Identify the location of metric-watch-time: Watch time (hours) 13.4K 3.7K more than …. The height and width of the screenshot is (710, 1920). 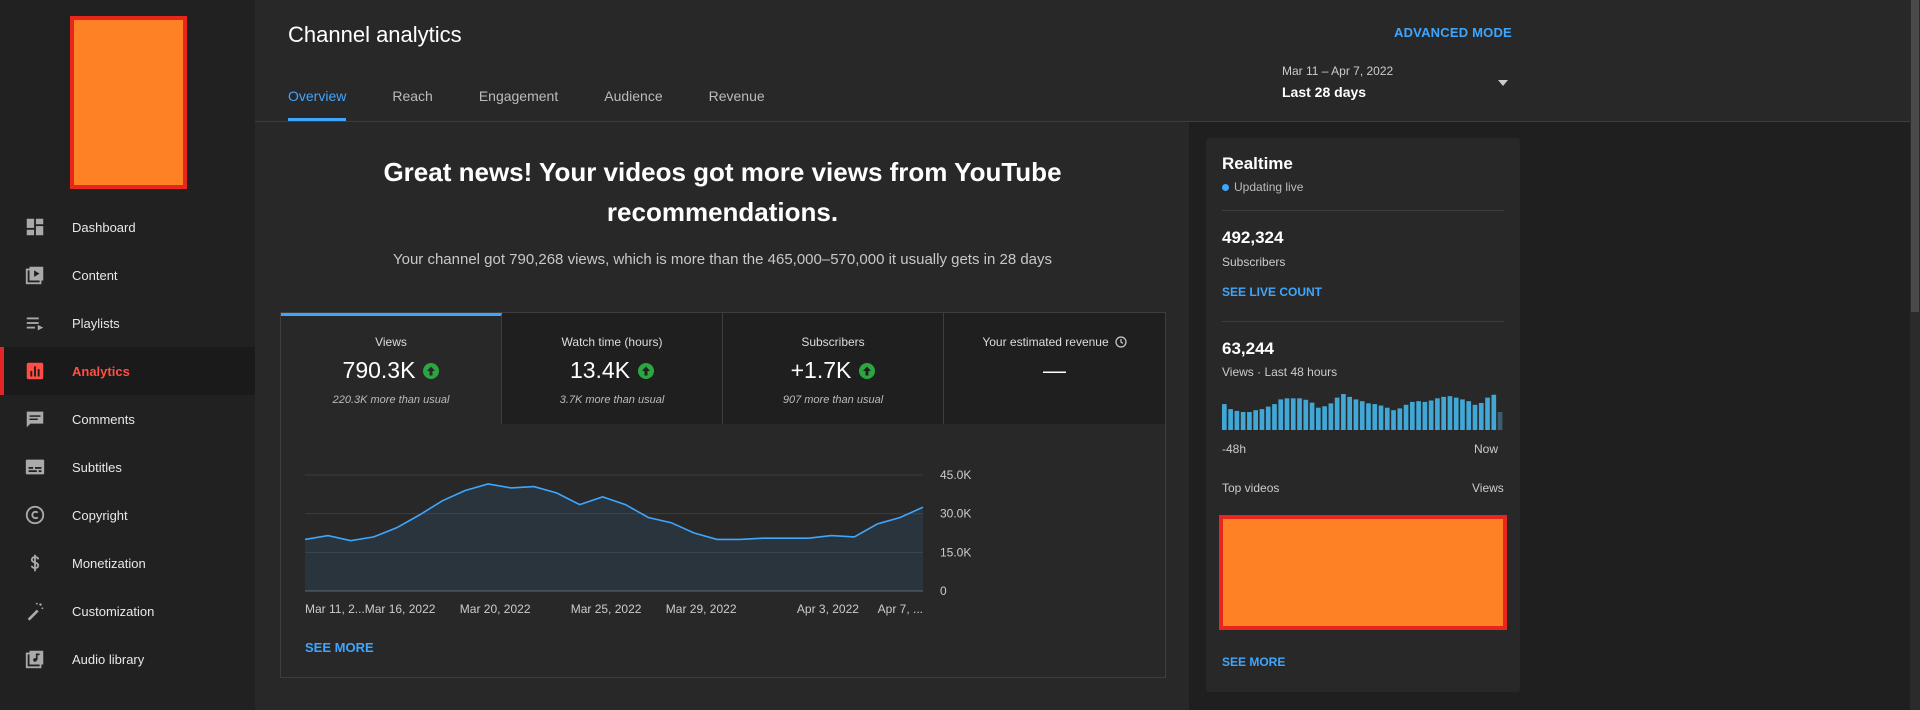
(612, 368).